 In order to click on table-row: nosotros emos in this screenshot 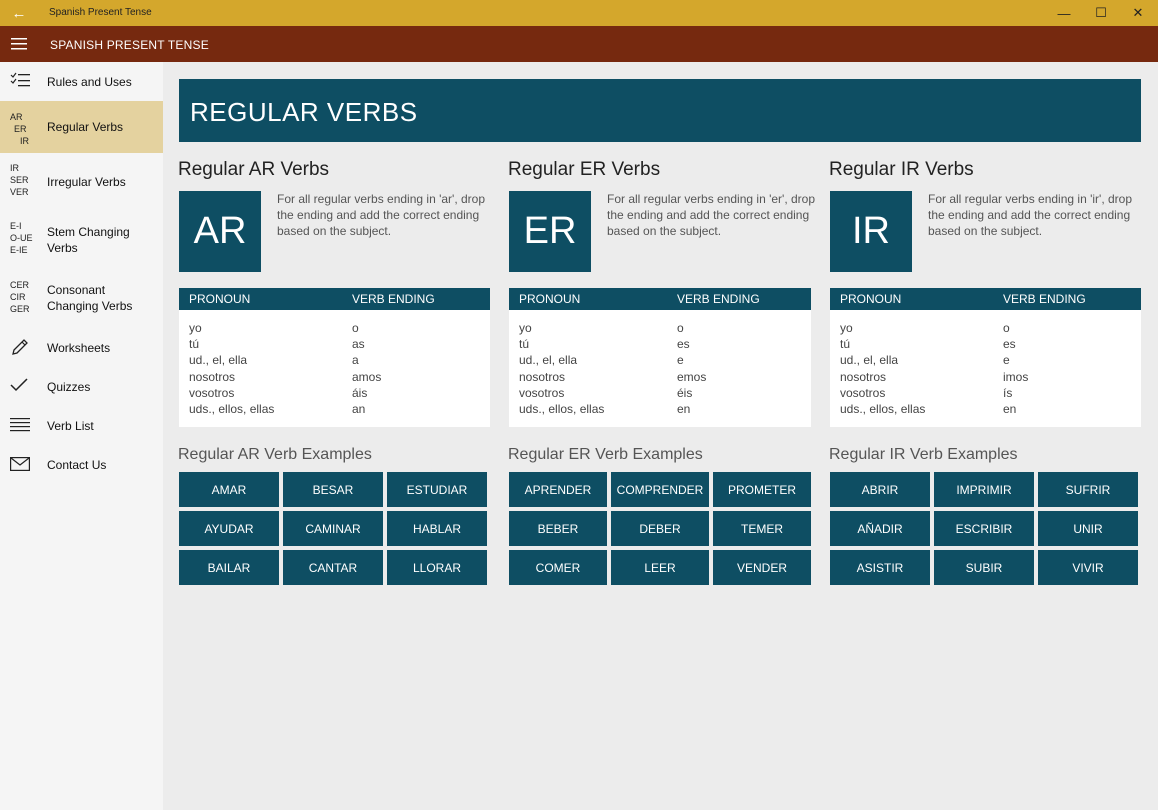, I will do `click(613, 376)`.